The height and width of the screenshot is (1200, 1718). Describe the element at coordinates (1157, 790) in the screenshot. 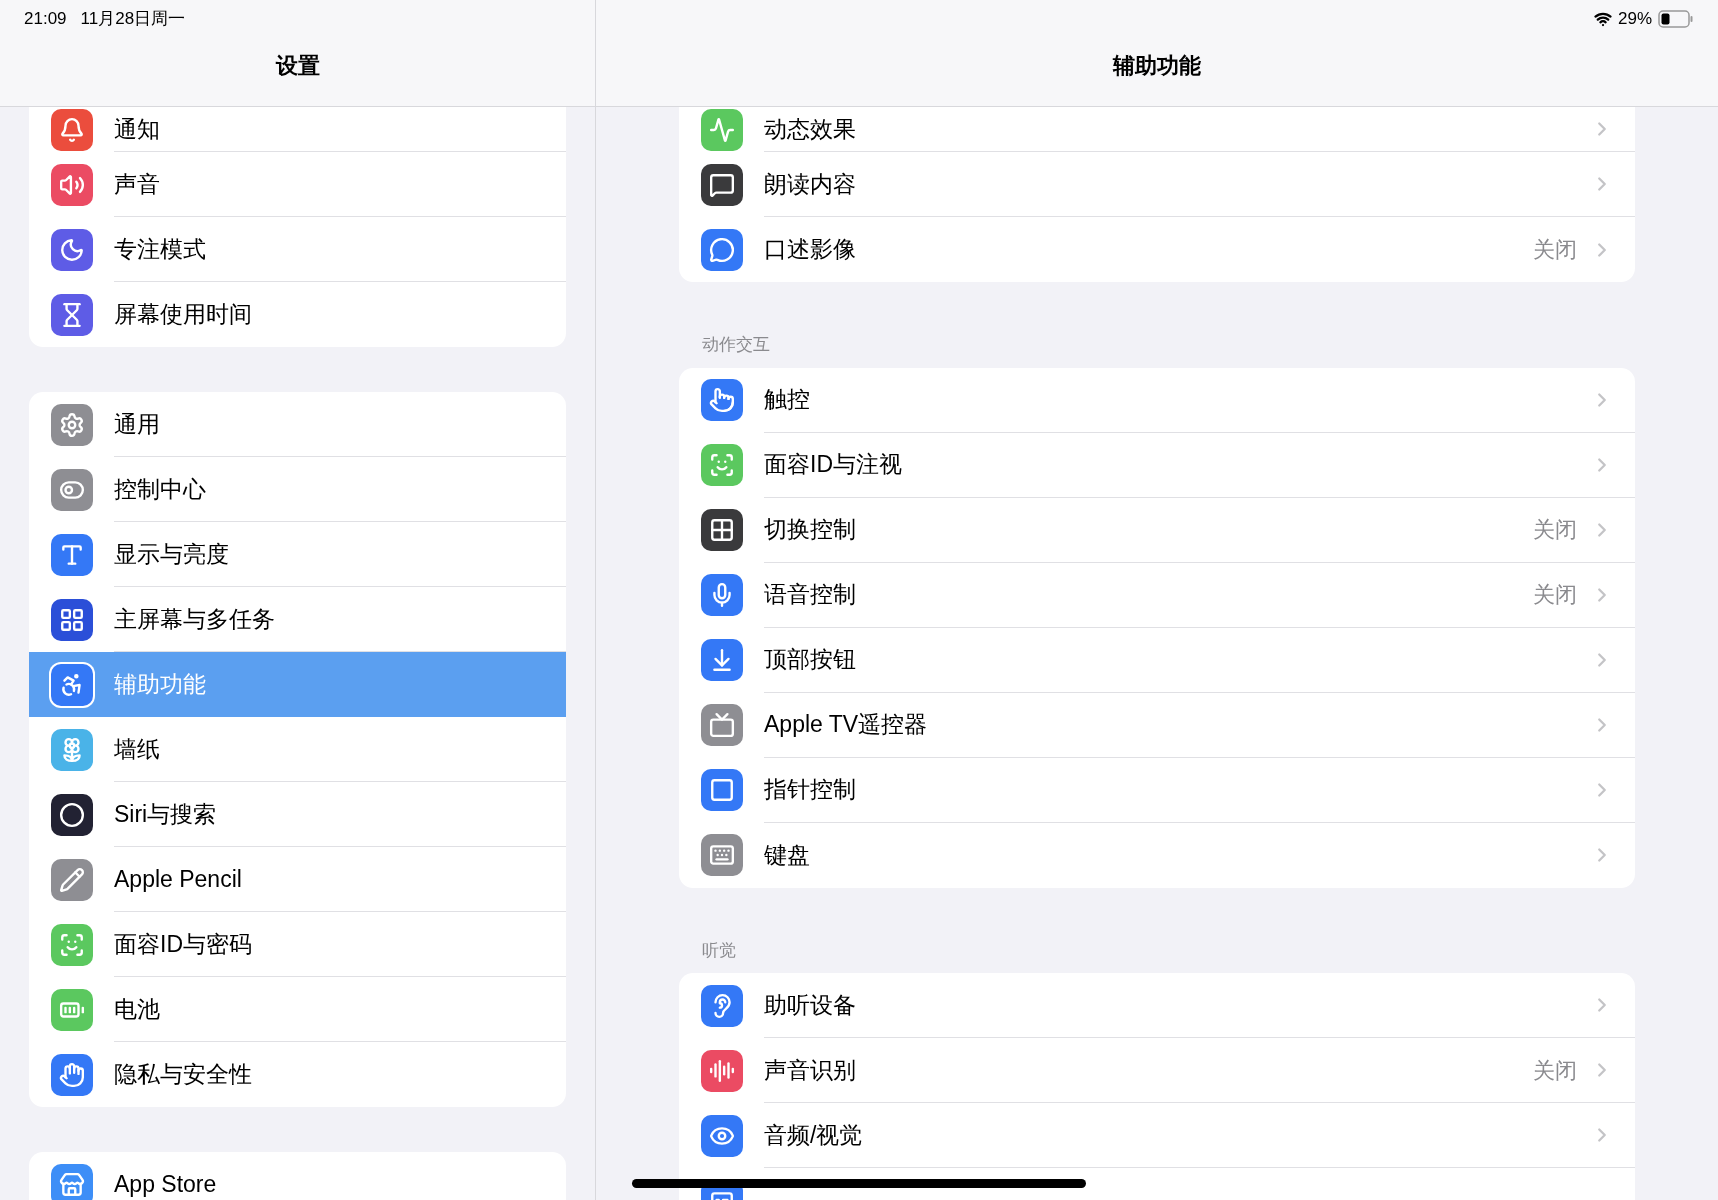

I see `settings-row: 指针控制` at that location.